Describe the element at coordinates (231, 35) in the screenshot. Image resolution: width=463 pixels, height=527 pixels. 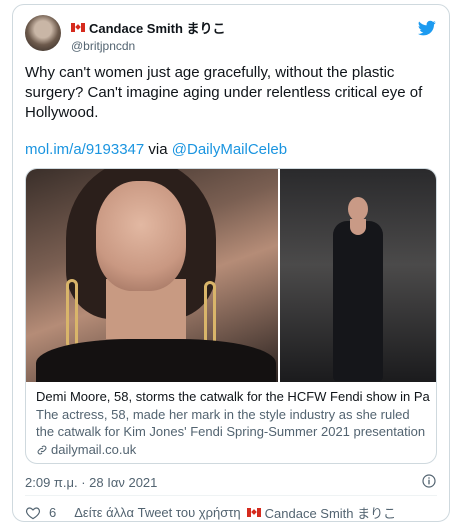
I see `tweet-header: Candace Smith まりこ @britjpncdn` at that location.